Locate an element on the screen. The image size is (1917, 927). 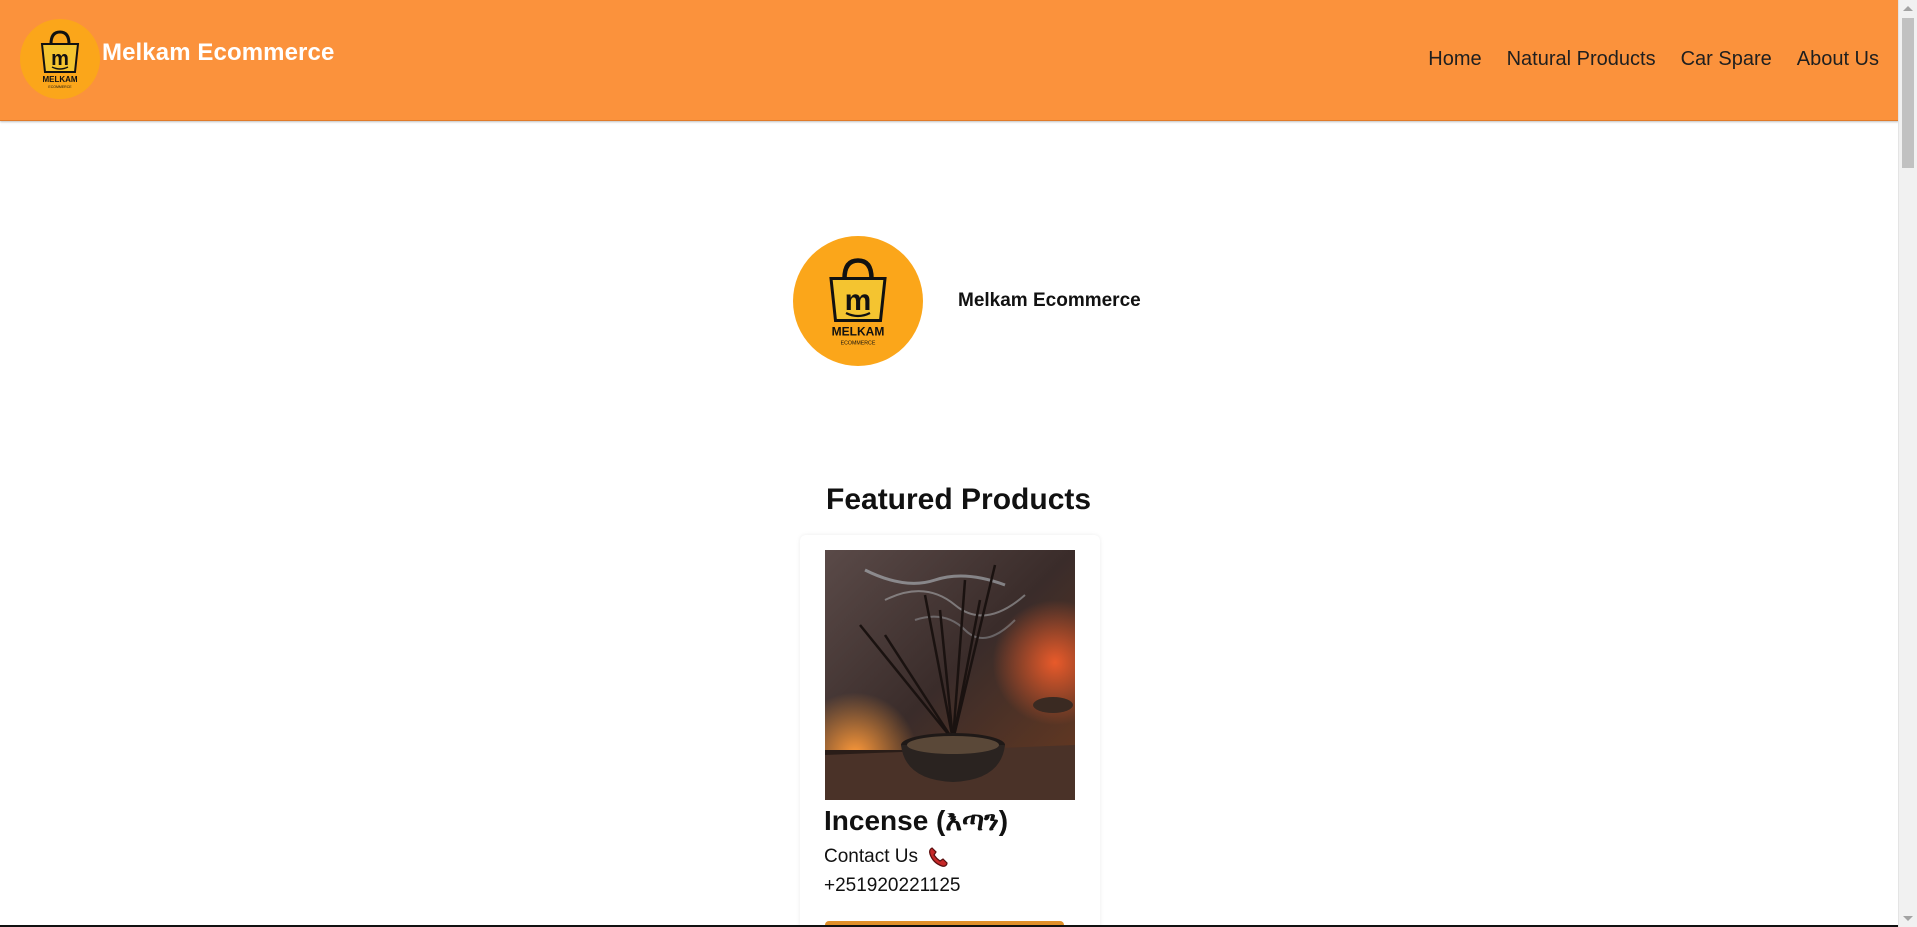
contact-label: Contact Us is located at coordinates (871, 856).